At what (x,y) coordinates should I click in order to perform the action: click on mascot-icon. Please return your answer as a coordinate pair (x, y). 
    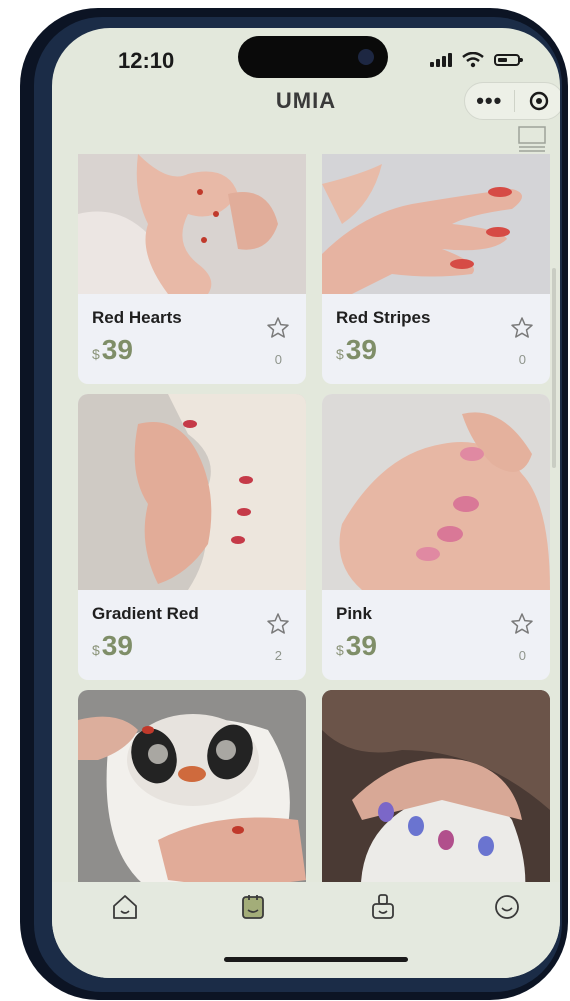
    Looking at the image, I should click on (383, 907).